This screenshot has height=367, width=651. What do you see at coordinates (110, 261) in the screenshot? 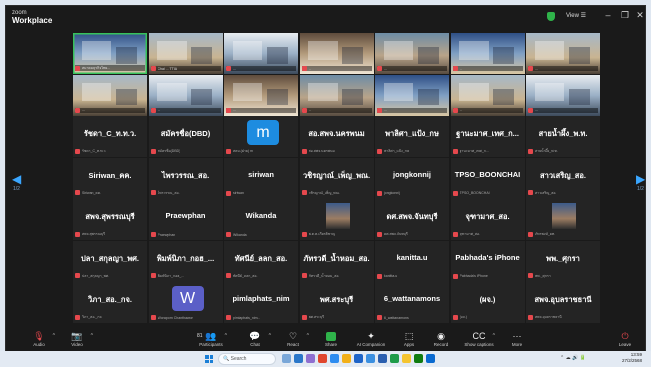
I see `participant-tile: ปลา_สกุลญา_พศ. ปลา_สกุลญา_พศ.` at bounding box center [110, 261].